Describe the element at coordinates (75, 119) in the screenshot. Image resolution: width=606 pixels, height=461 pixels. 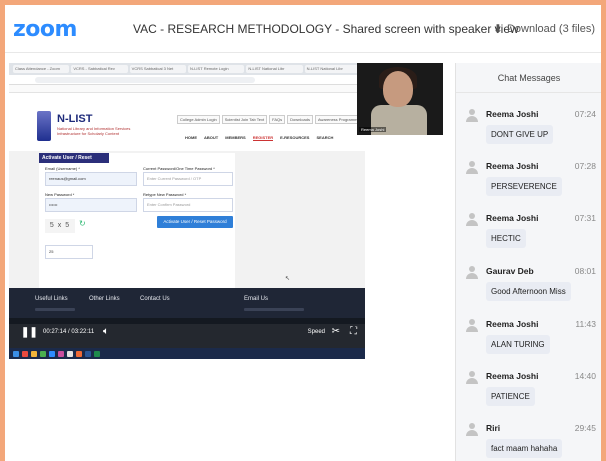
I see `site-title: N-LIST` at that location.